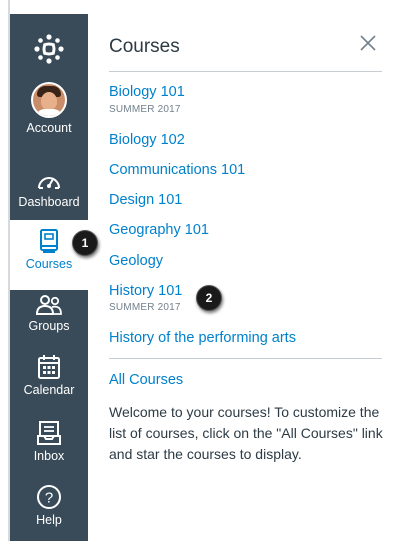 The image size is (396, 544). What do you see at coordinates (198, 3) in the screenshot?
I see `window-top-margin` at bounding box center [198, 3].